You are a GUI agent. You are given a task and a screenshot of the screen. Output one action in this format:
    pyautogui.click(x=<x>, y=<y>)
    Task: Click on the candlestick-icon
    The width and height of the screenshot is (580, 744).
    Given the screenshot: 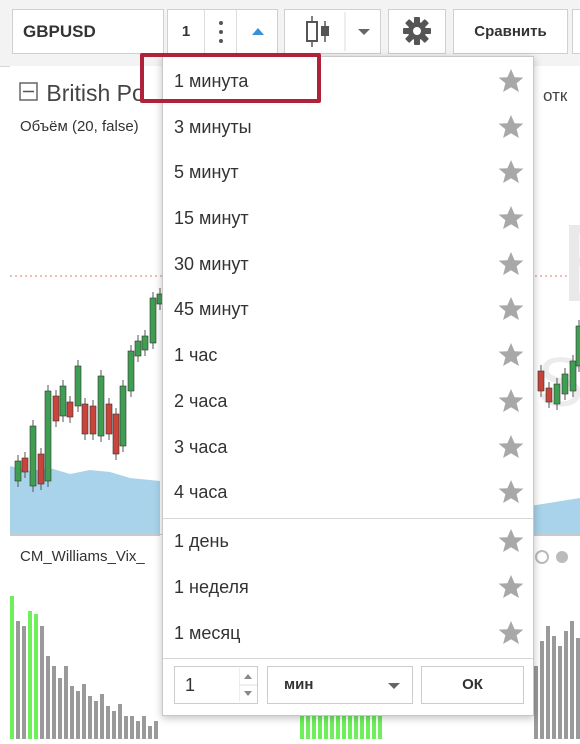 What is the action you would take?
    pyautogui.click(x=338, y=31)
    